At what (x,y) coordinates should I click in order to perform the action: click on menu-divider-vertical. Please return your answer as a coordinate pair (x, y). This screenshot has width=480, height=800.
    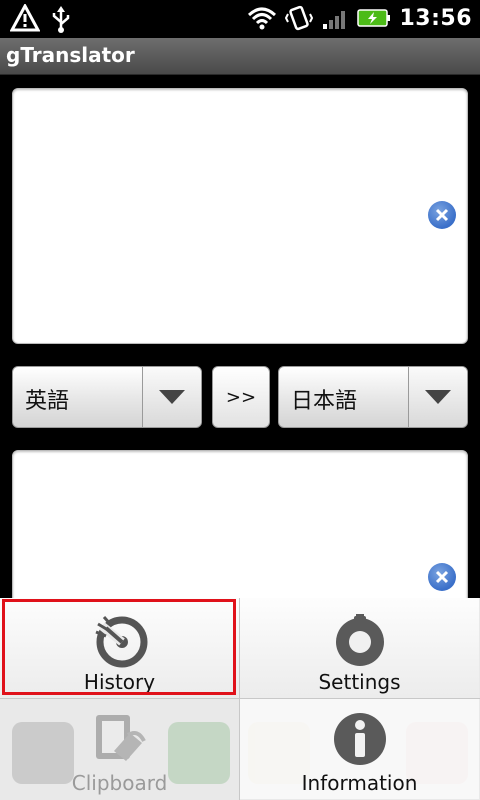
    Looking at the image, I should click on (239, 699).